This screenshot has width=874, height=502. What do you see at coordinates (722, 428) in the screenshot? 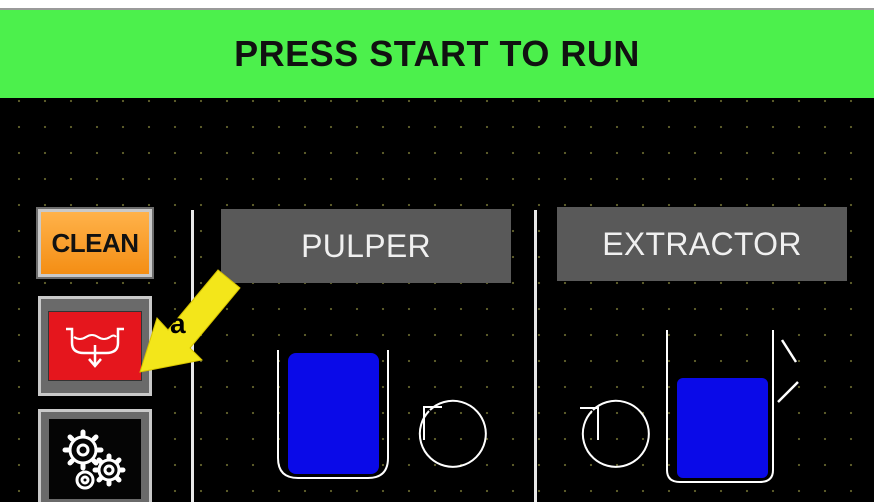
I see `extractor-tank-fill` at bounding box center [722, 428].